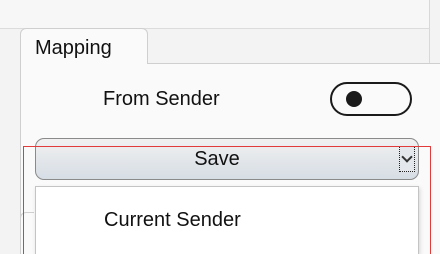 This screenshot has height=254, width=440. I want to click on action-select: Save, so click(227, 159).